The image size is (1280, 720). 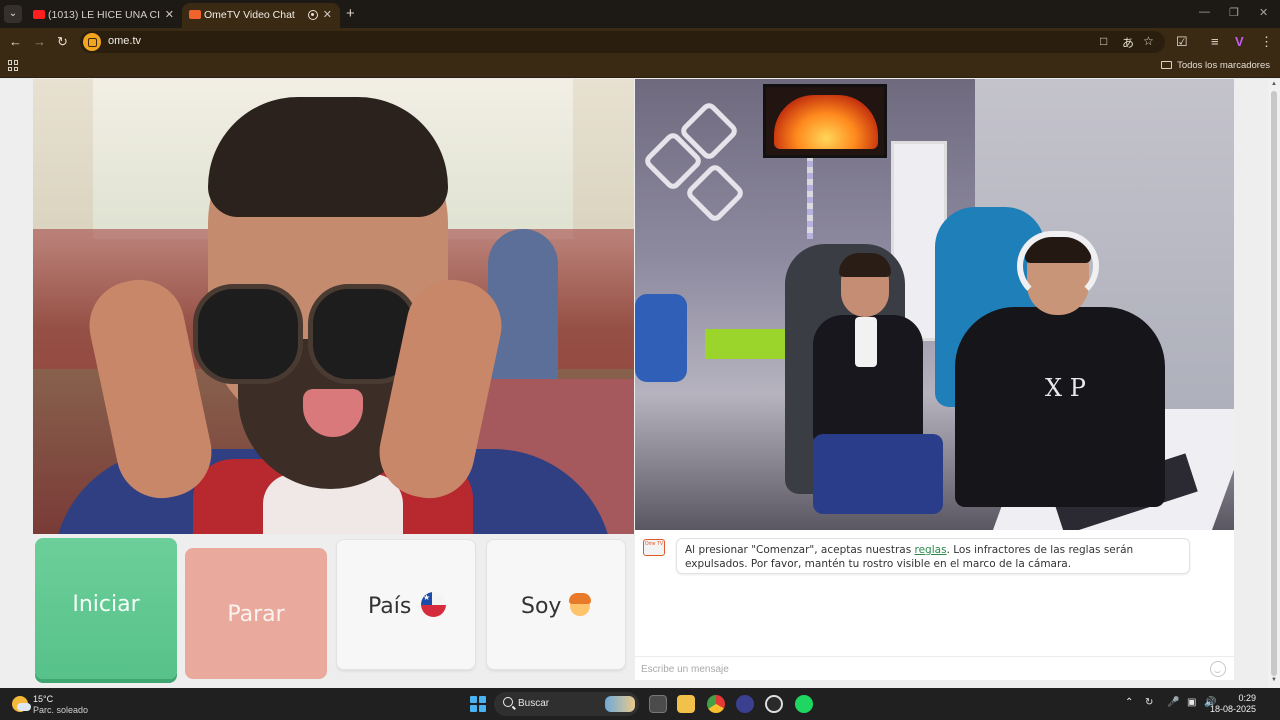 What do you see at coordinates (433, 604) in the screenshot?
I see `chile-flag-icon: ★` at bounding box center [433, 604].